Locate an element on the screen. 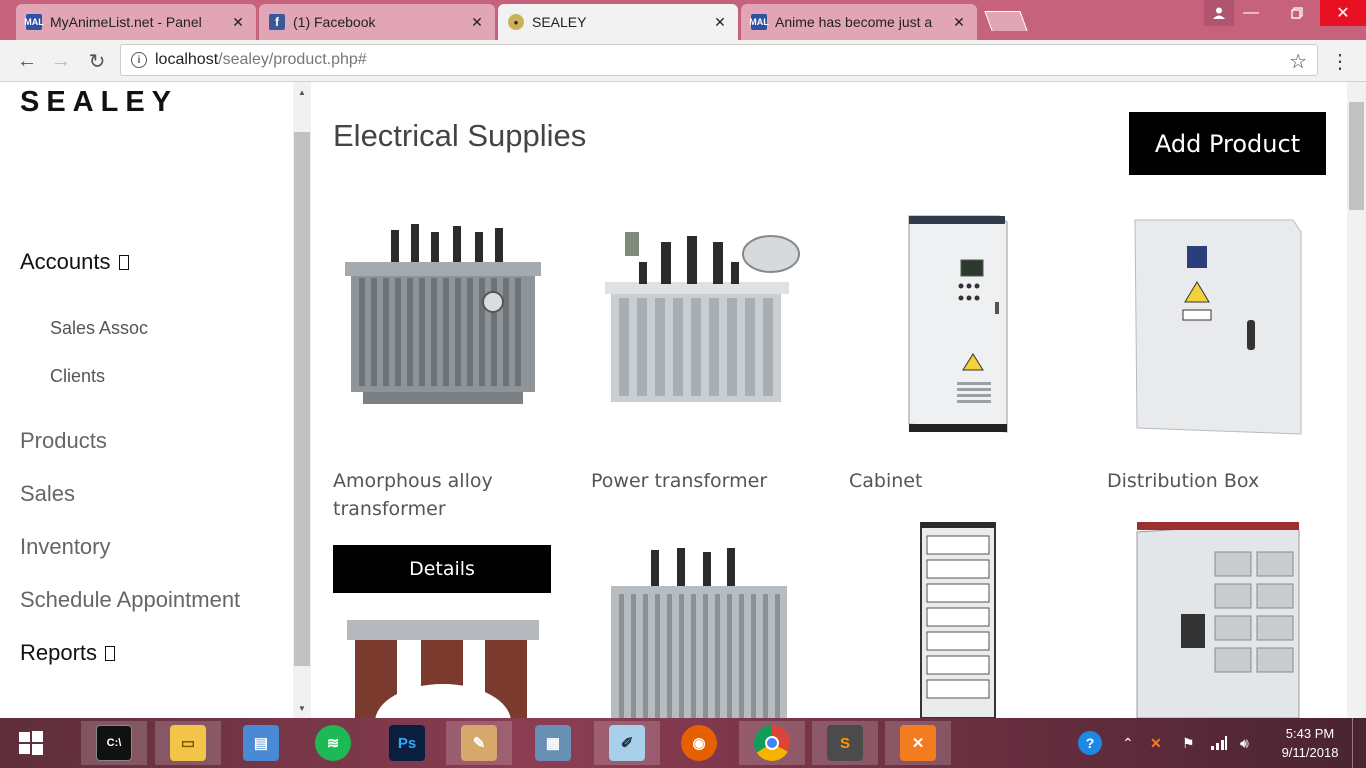 The image size is (1366, 768). product-name: Amorphous alloy transformer is located at coordinates (413, 495).